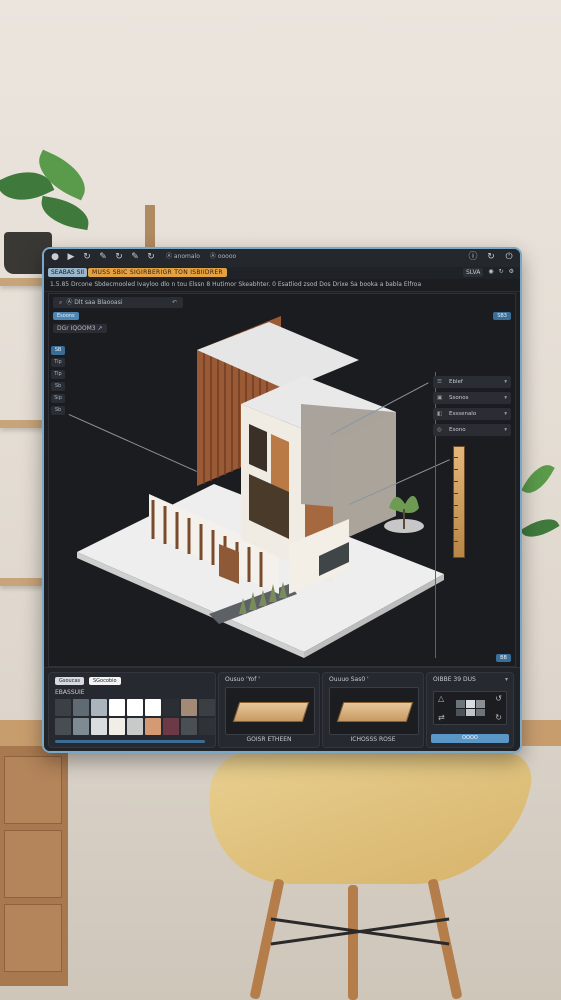  I want to click on desk-cabinet, so click(34, 866).